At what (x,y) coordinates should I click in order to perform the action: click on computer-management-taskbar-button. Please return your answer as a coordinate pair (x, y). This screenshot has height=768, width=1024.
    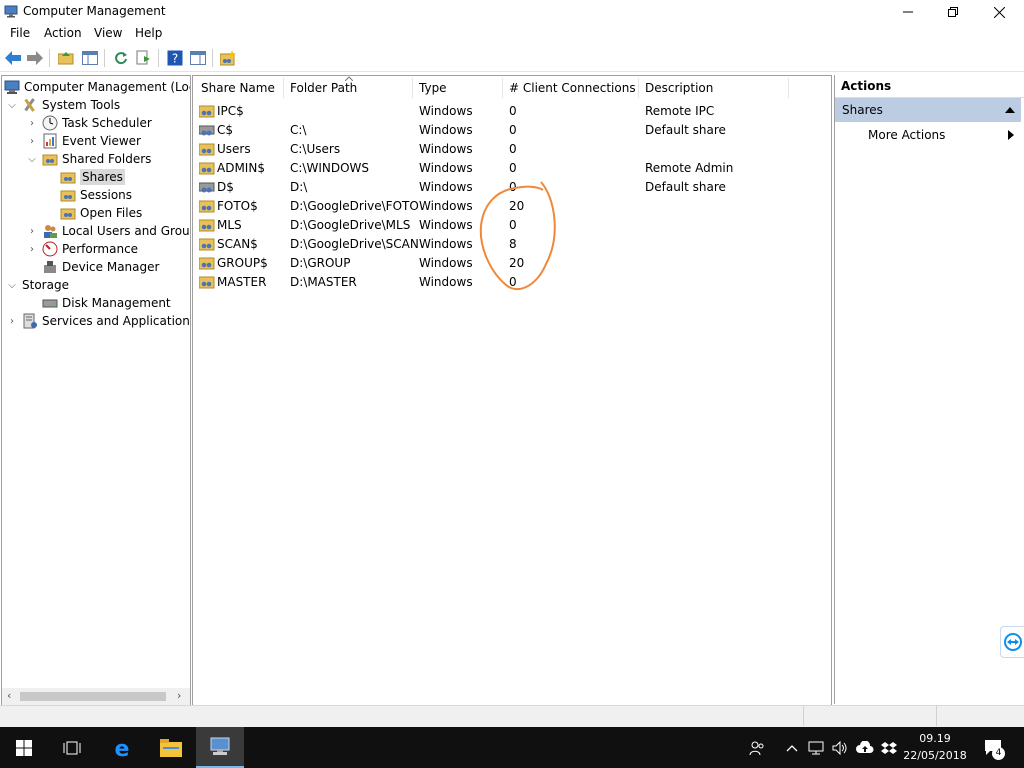
    Looking at the image, I should click on (220, 747).